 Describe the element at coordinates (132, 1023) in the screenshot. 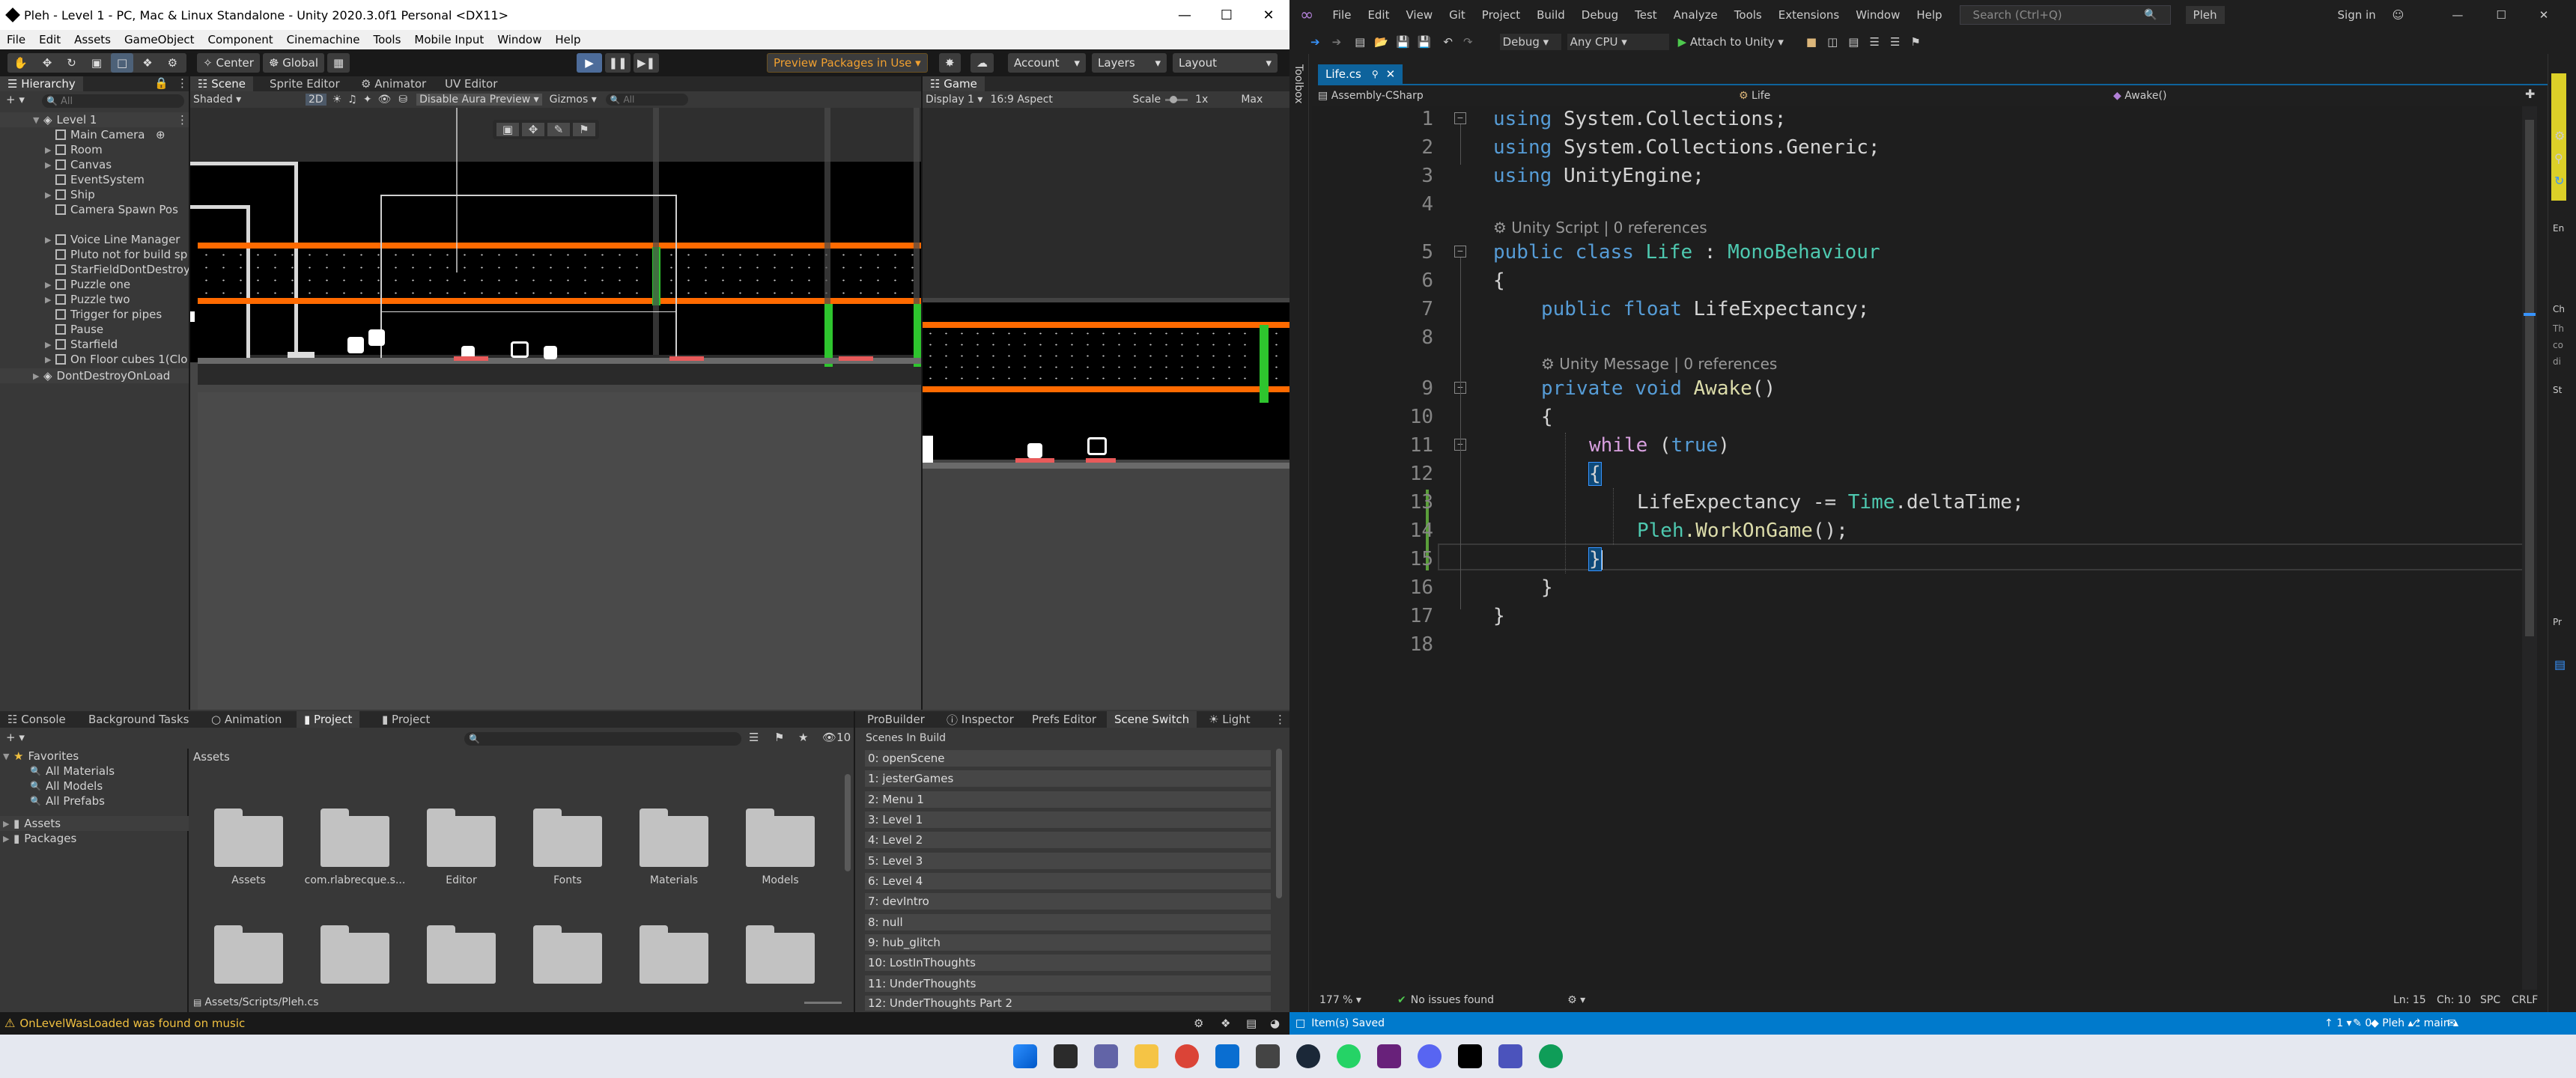

I see `status-message: OnLevelWasLoaded was found on music` at that location.